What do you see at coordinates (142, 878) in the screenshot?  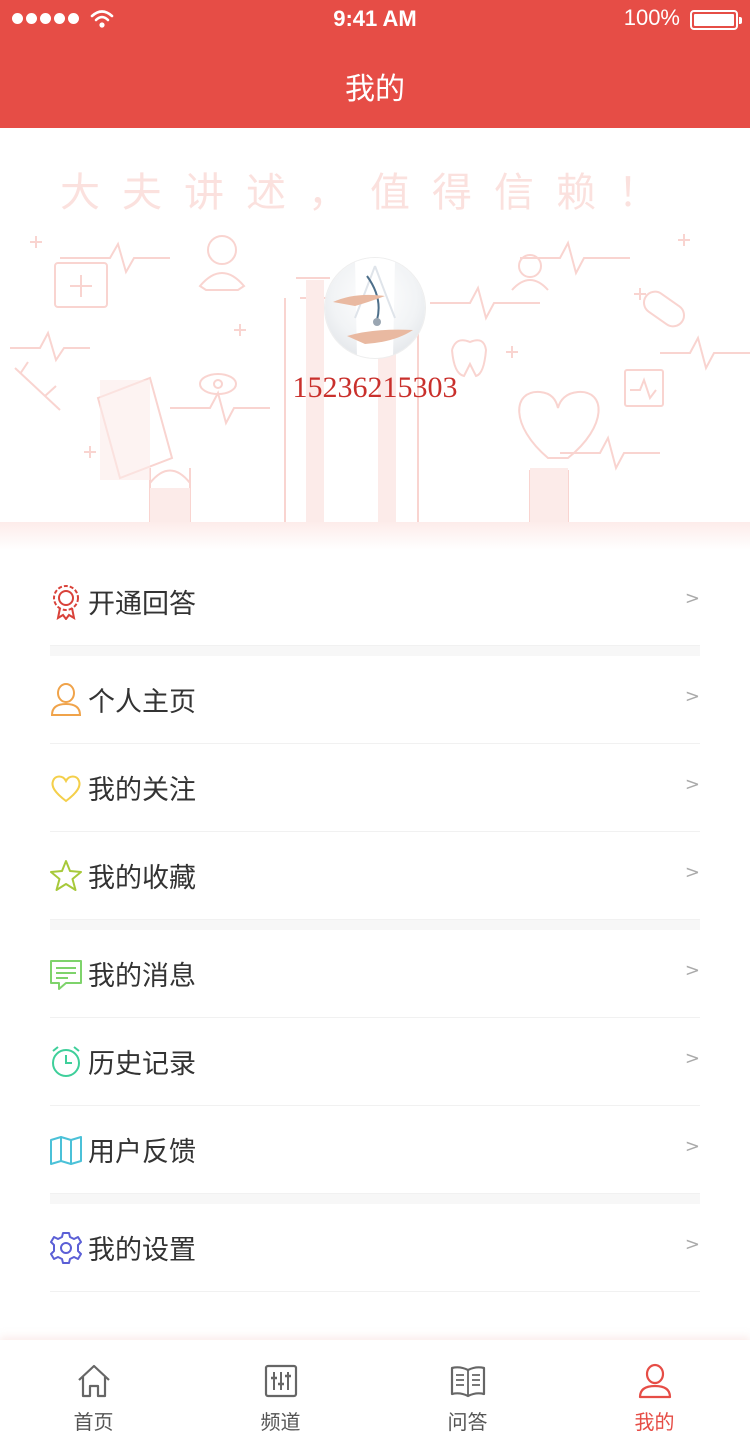 I see `menu-item-label: 我的收藏` at bounding box center [142, 878].